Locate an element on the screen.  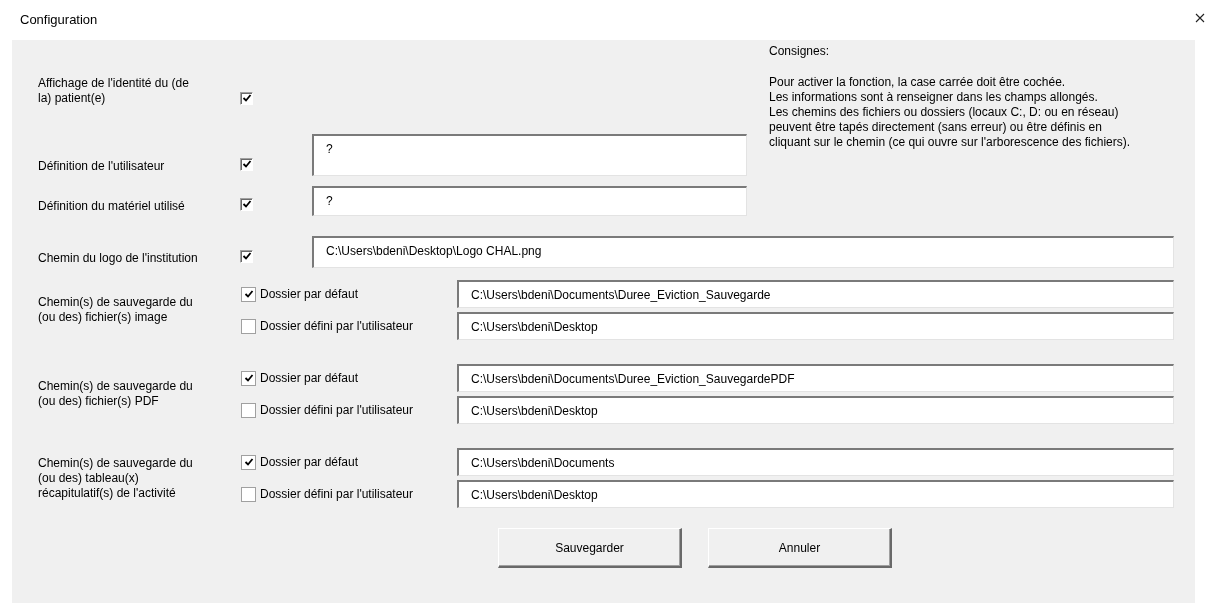
path-field: C:\Users\bdeni\Documents is located at coordinates (815, 462).